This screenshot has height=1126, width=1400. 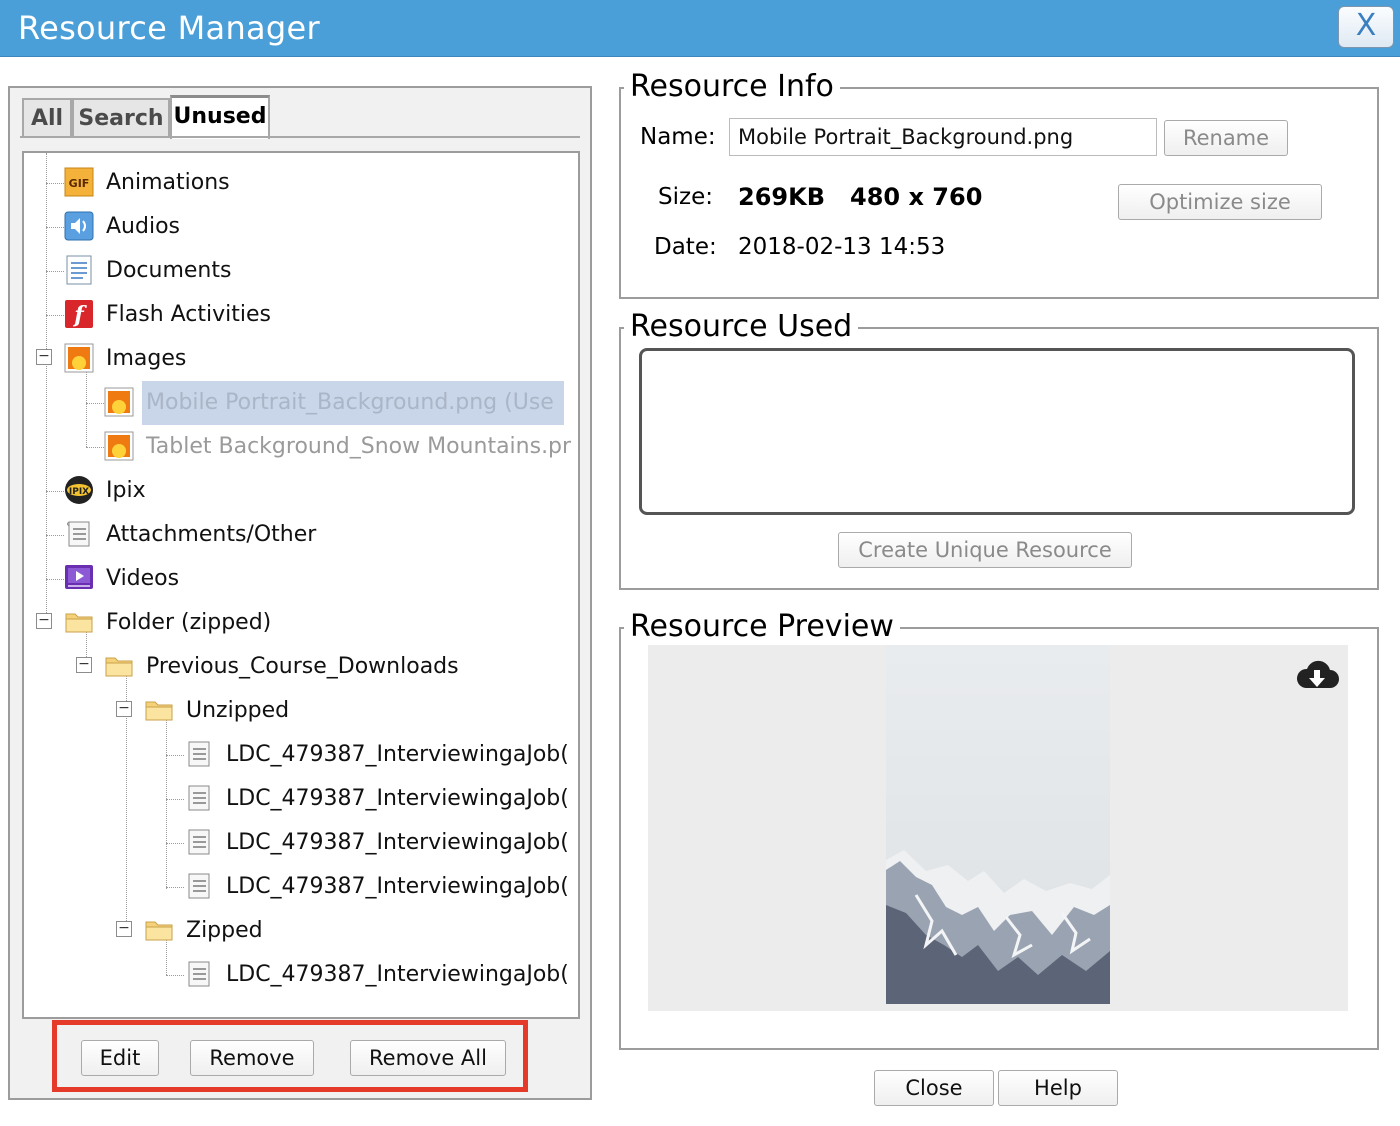 I want to click on window-title: Resource Manager, so click(x=169, y=28).